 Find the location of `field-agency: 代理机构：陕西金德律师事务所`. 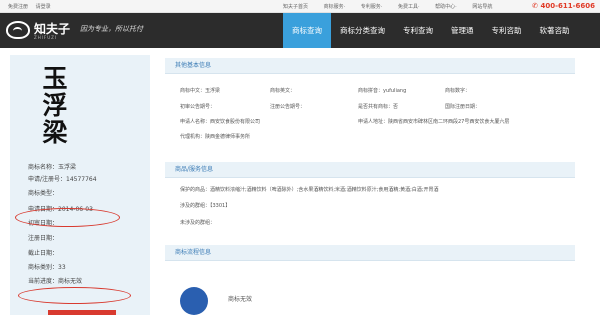

field-agency: 代理机构：陕西金德律师事务所 is located at coordinates (215, 137).